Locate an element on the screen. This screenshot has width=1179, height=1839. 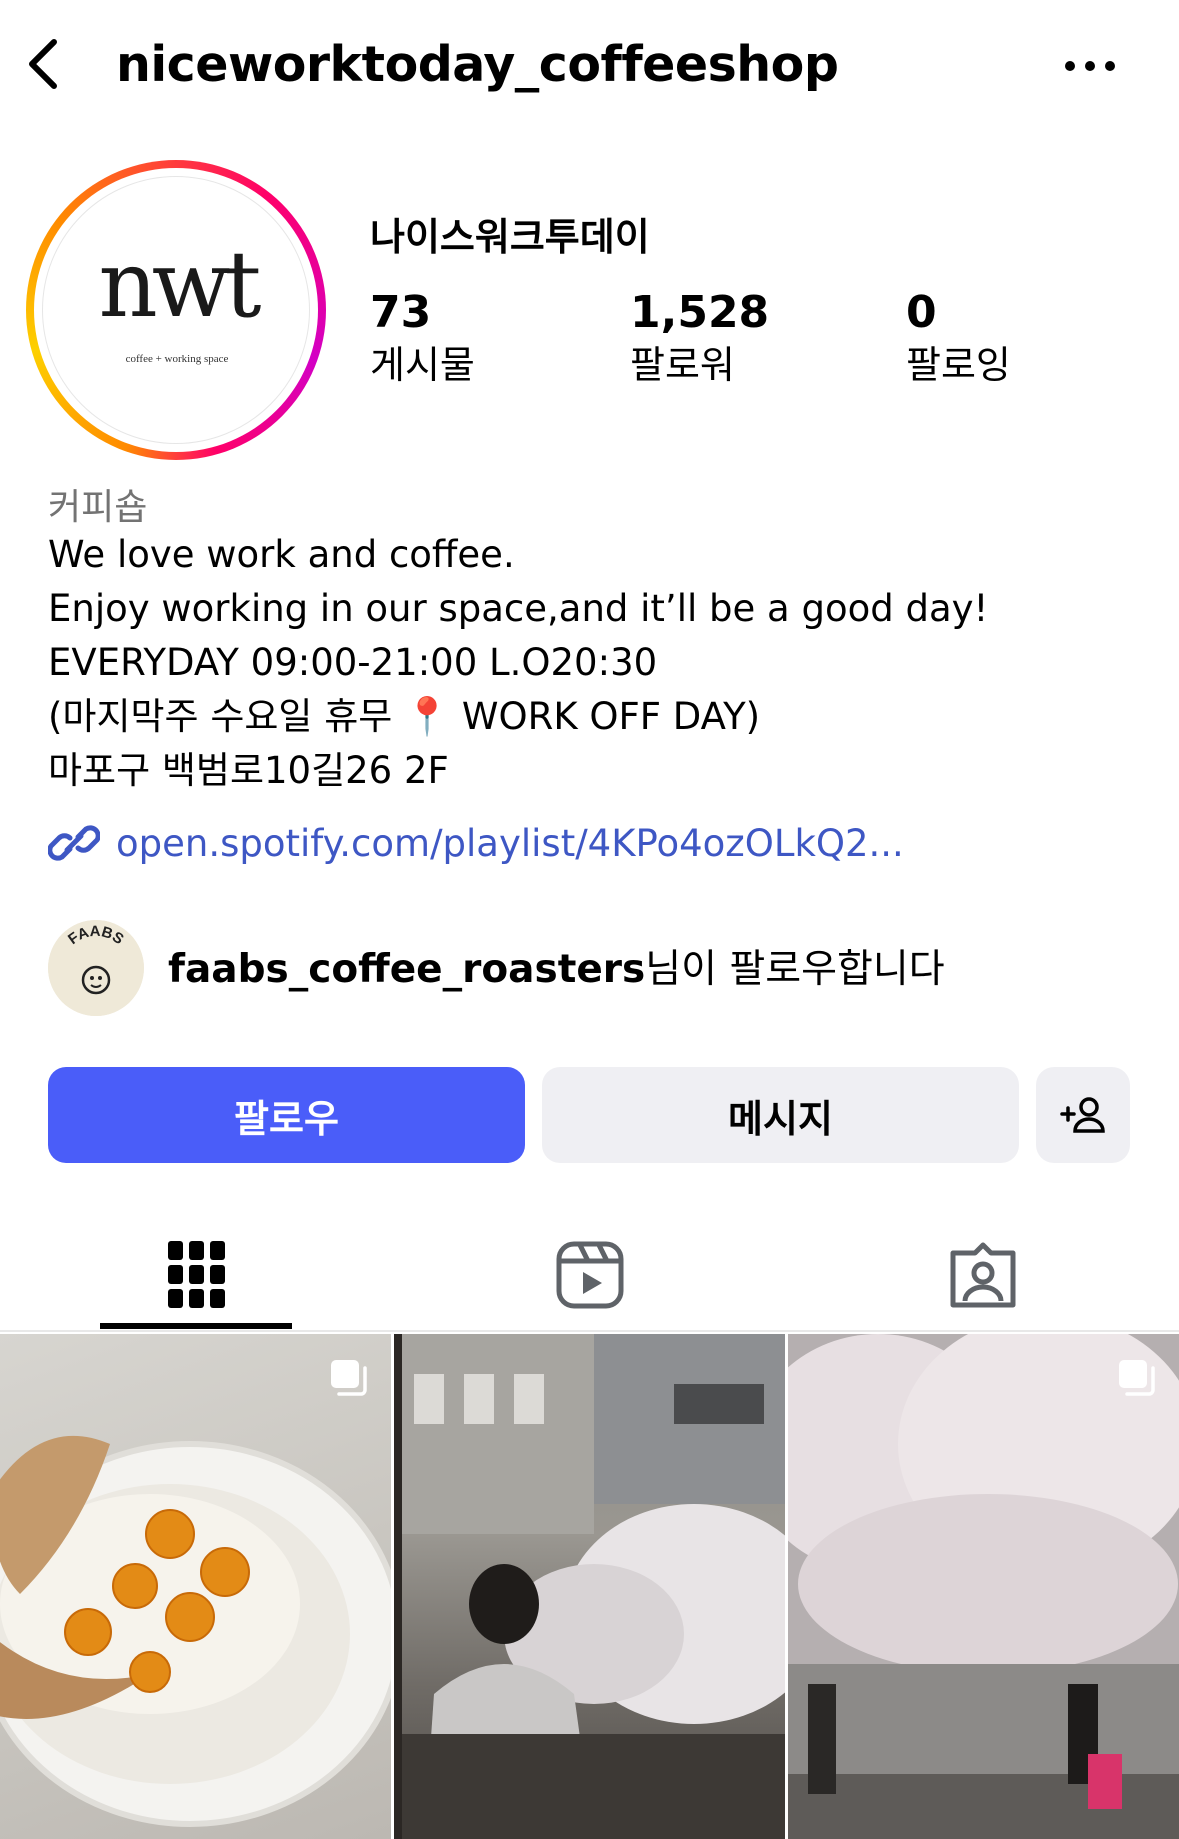
bio-line: EVERYDAY 09:00-21:00 L.O20:30 is located at coordinates (353, 662).